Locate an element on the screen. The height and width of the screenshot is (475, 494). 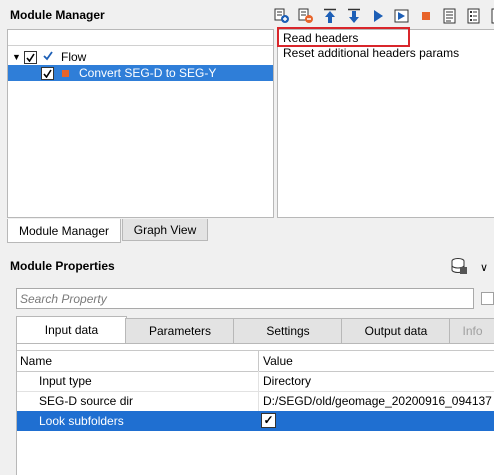
add-module-icon is located at coordinates (281, 15).